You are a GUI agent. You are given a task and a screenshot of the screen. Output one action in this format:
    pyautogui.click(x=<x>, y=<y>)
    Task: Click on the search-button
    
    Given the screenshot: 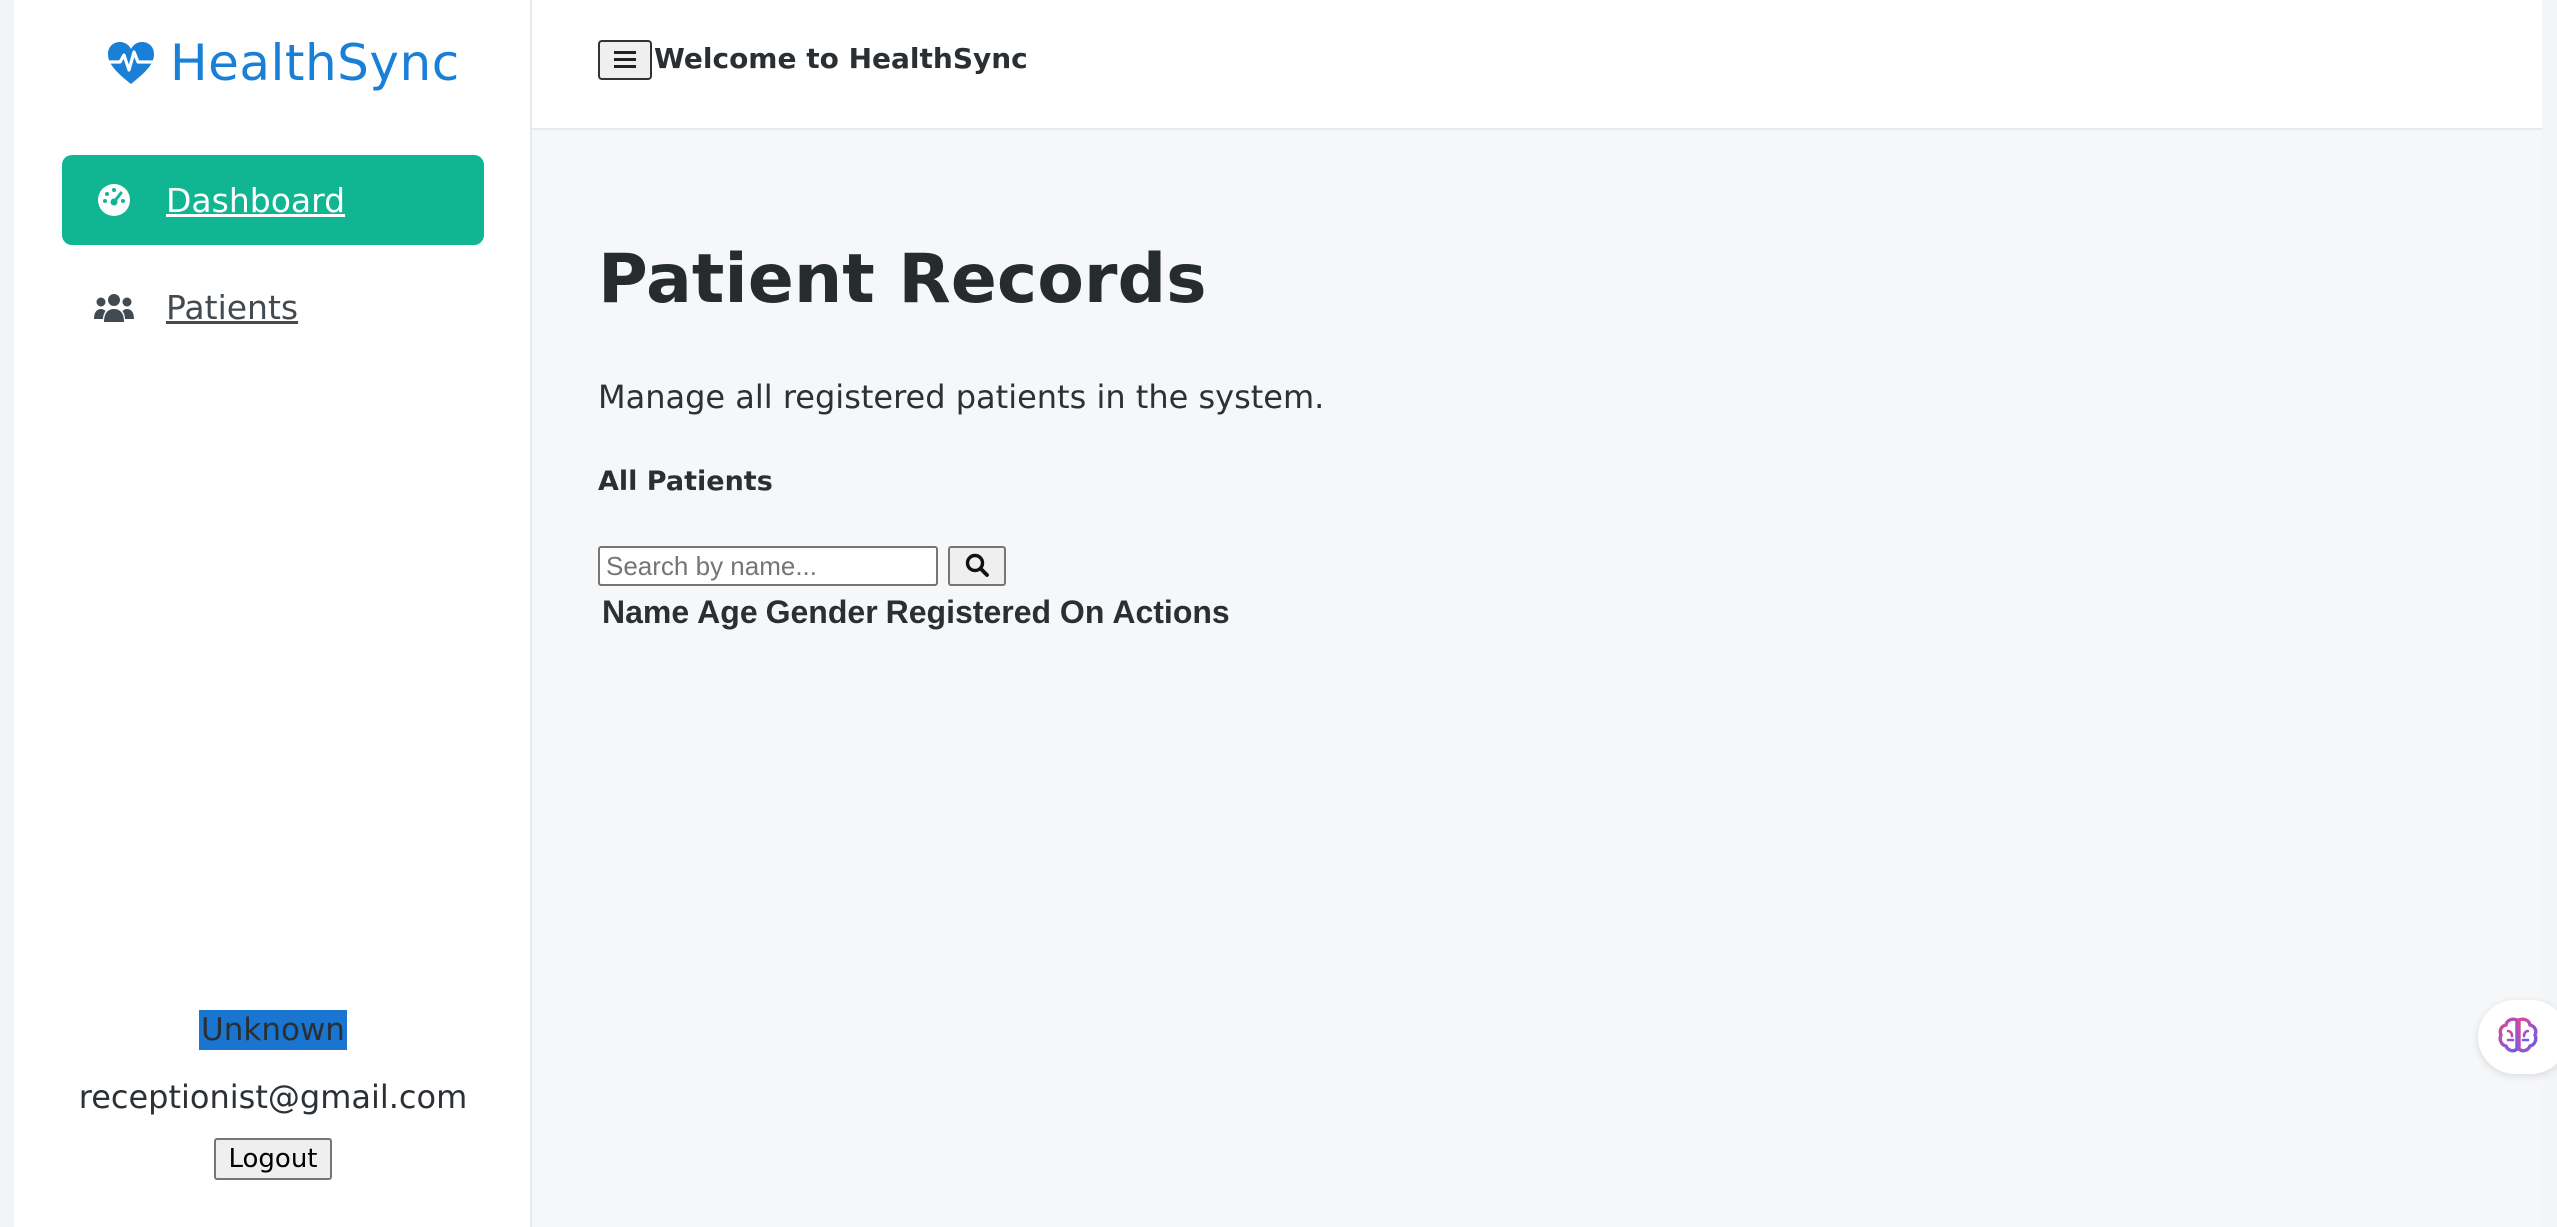 What is the action you would take?
    pyautogui.click(x=977, y=566)
    